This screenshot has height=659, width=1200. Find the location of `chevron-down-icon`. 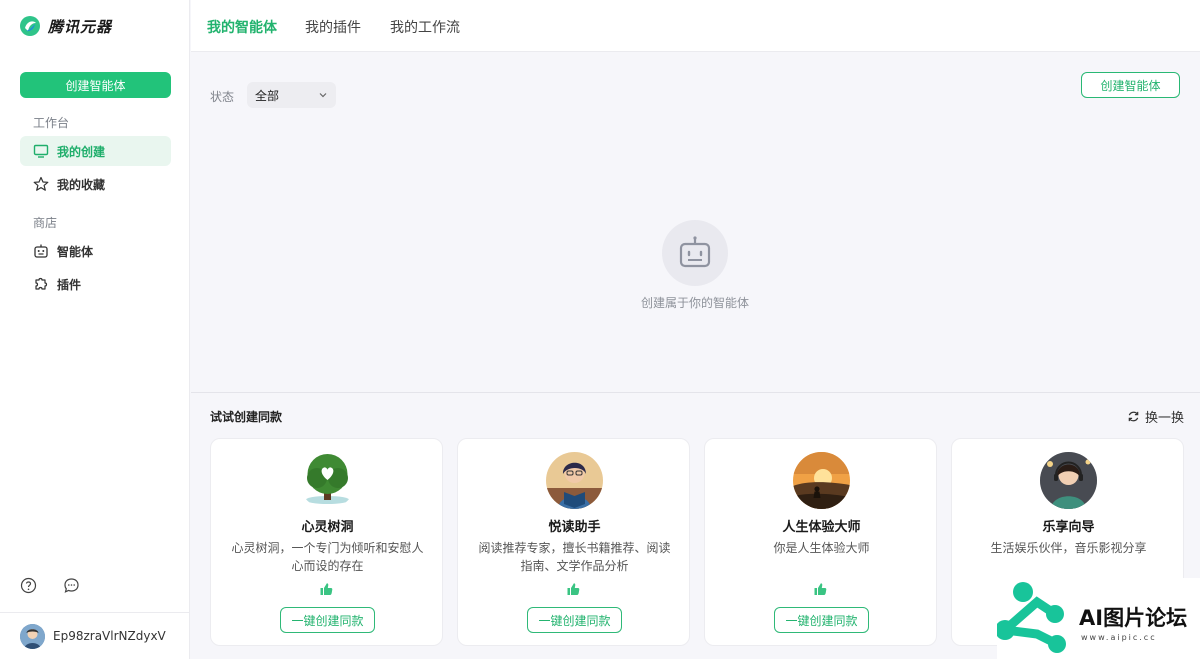

chevron-down-icon is located at coordinates (323, 95).